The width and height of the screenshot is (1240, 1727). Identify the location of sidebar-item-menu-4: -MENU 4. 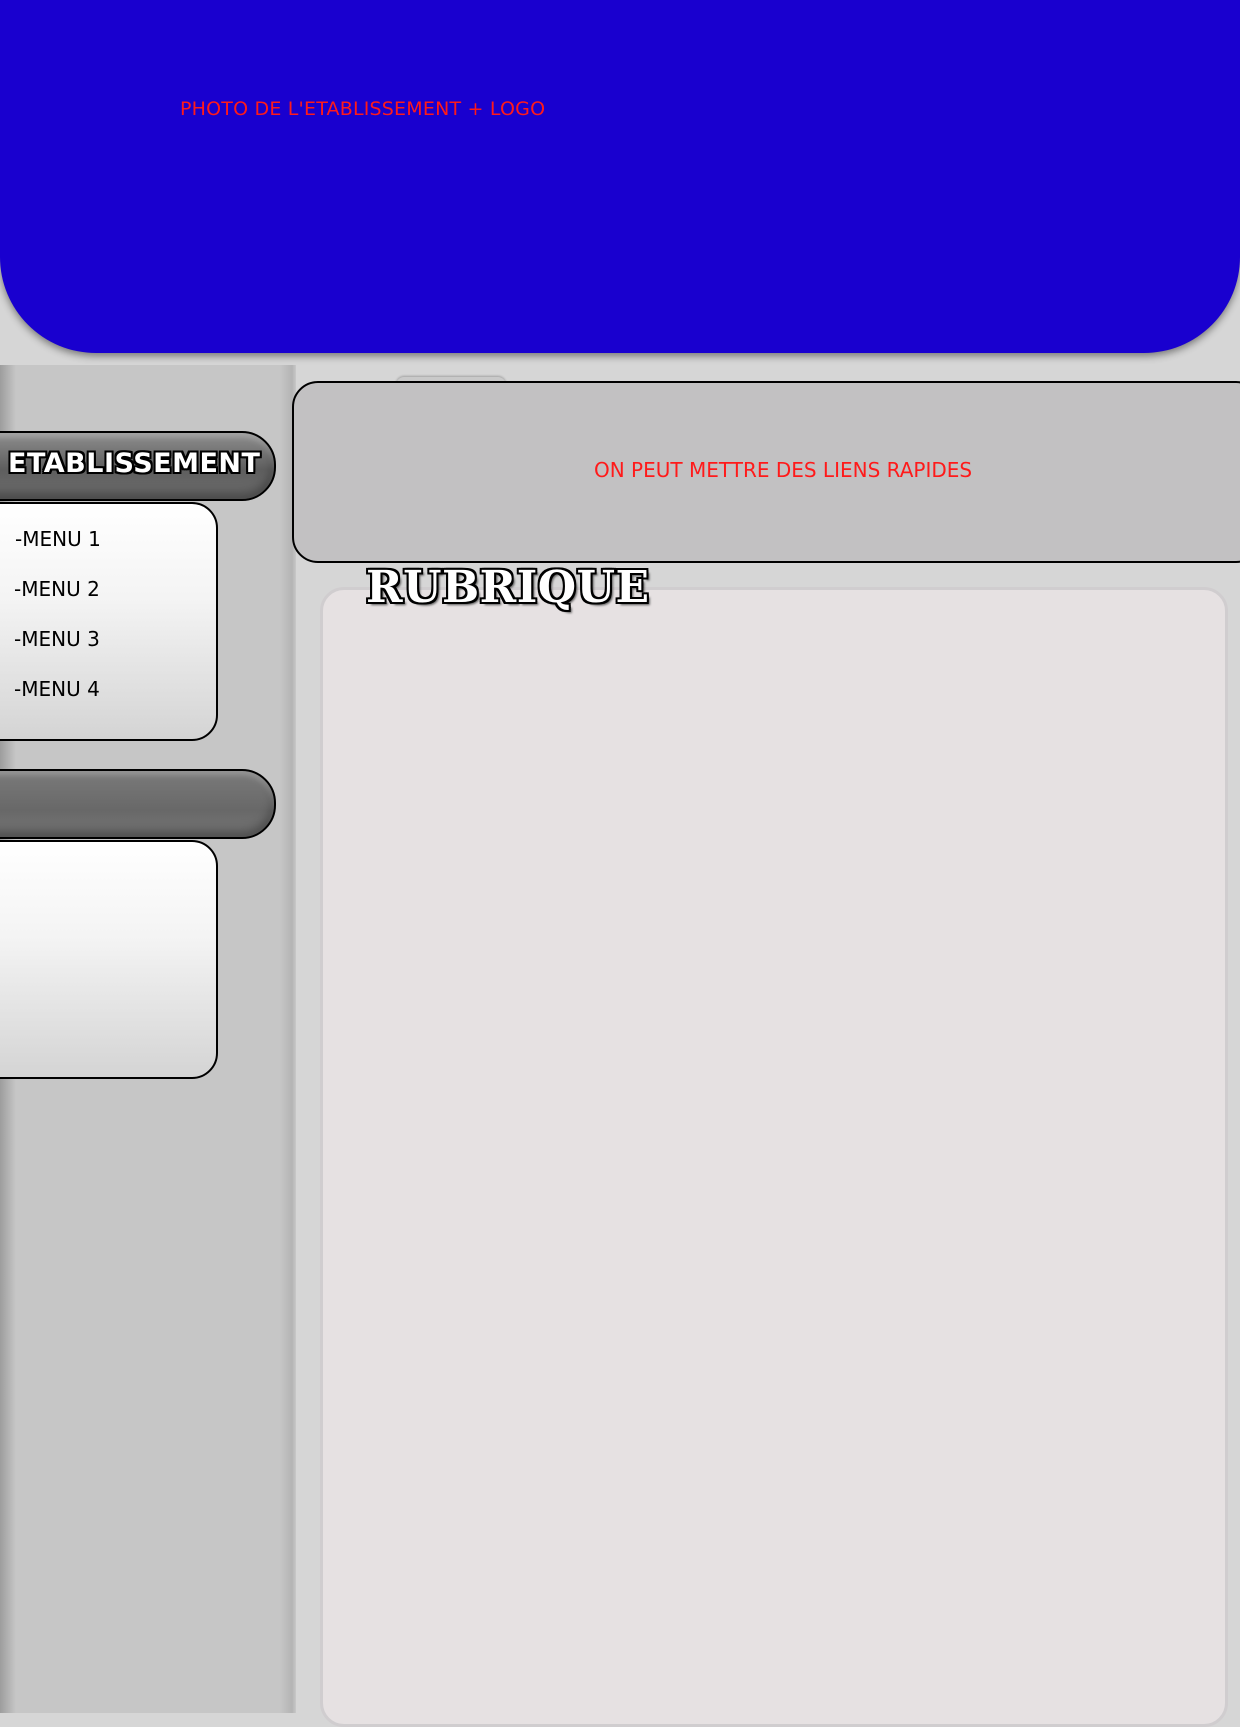
(57, 689).